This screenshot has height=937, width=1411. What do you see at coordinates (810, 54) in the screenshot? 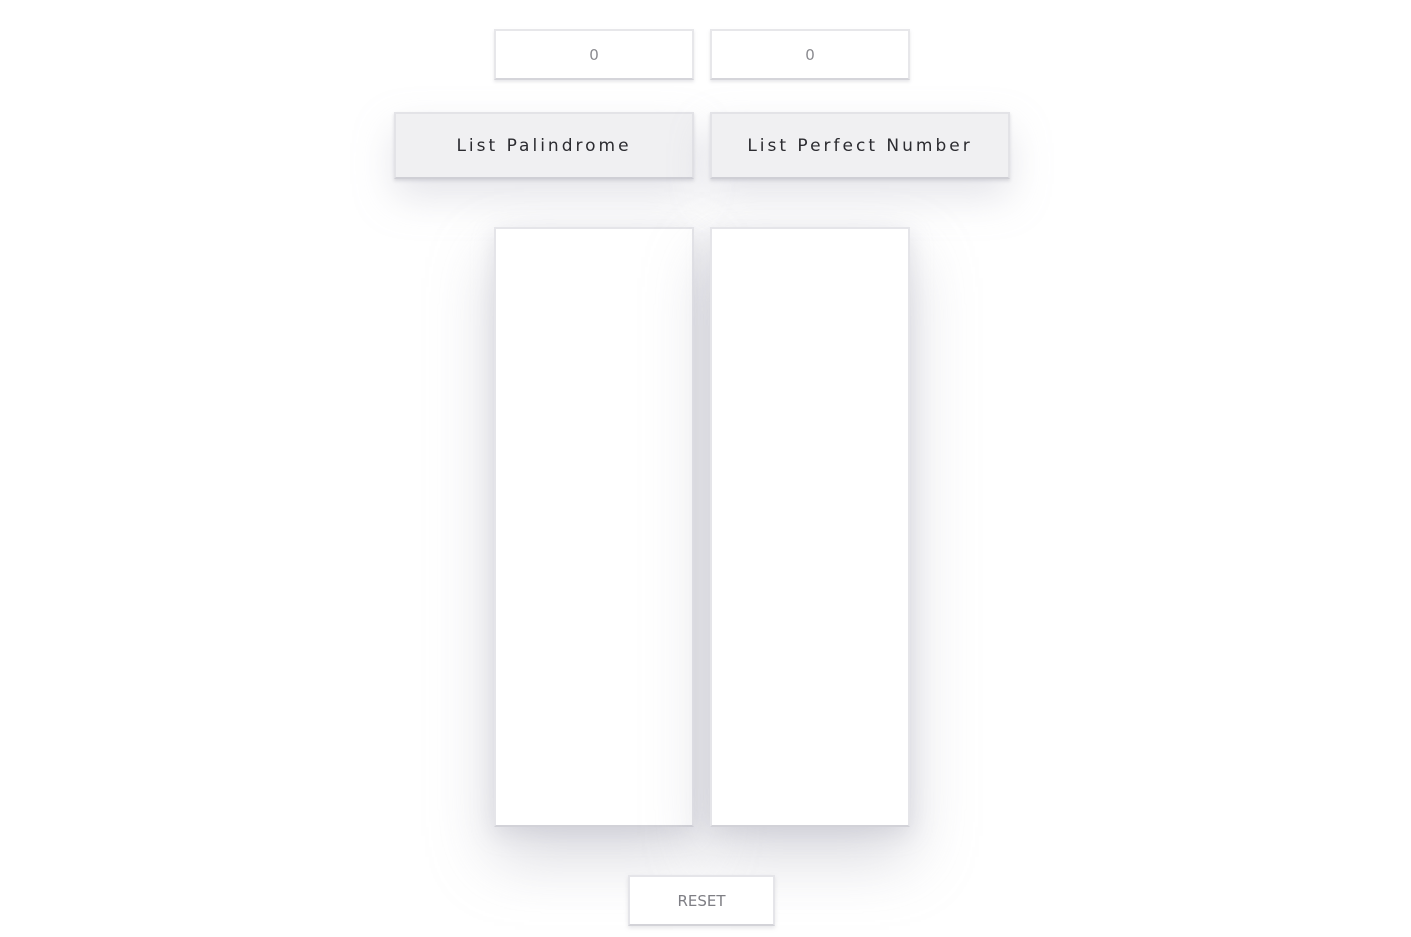
I see `range-end-input` at bounding box center [810, 54].